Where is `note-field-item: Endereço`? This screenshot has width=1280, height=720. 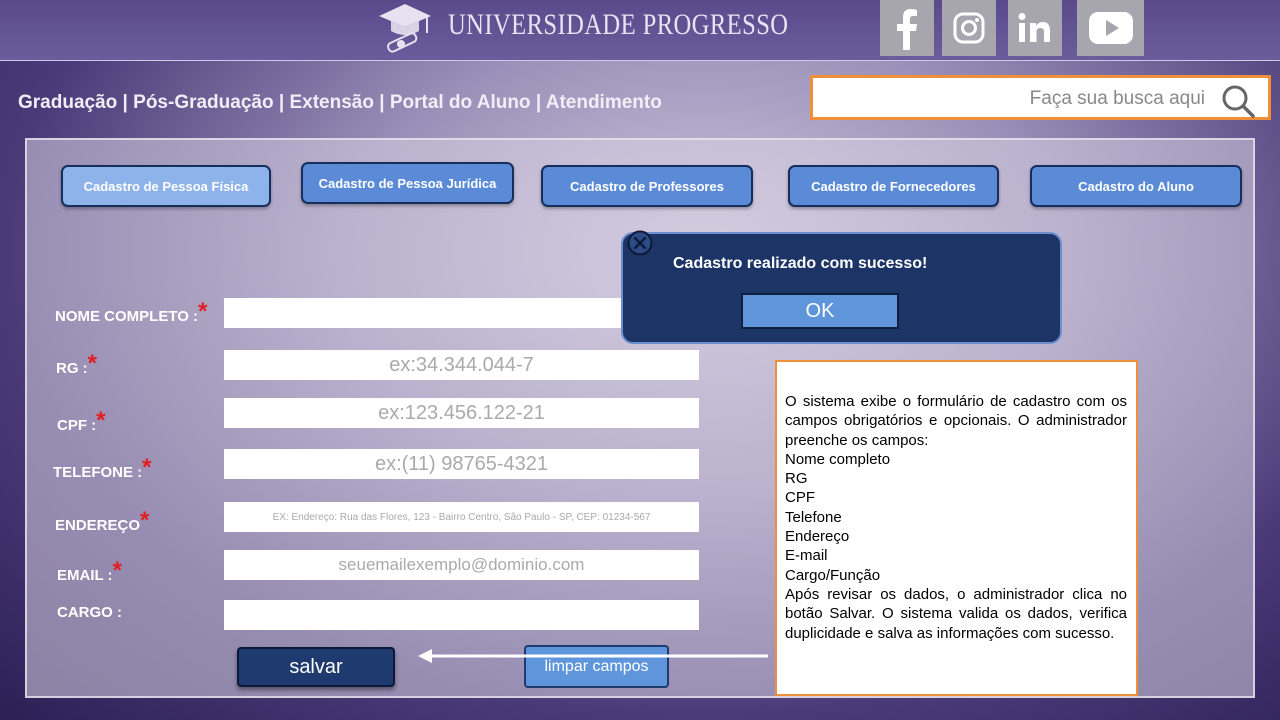 note-field-item: Endereço is located at coordinates (817, 537).